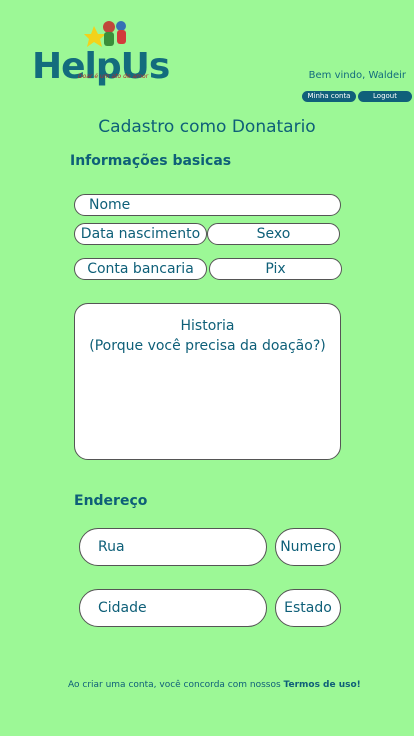 This screenshot has width=414, height=736. What do you see at coordinates (273, 234) in the screenshot?
I see `sex-field: Sexo` at bounding box center [273, 234].